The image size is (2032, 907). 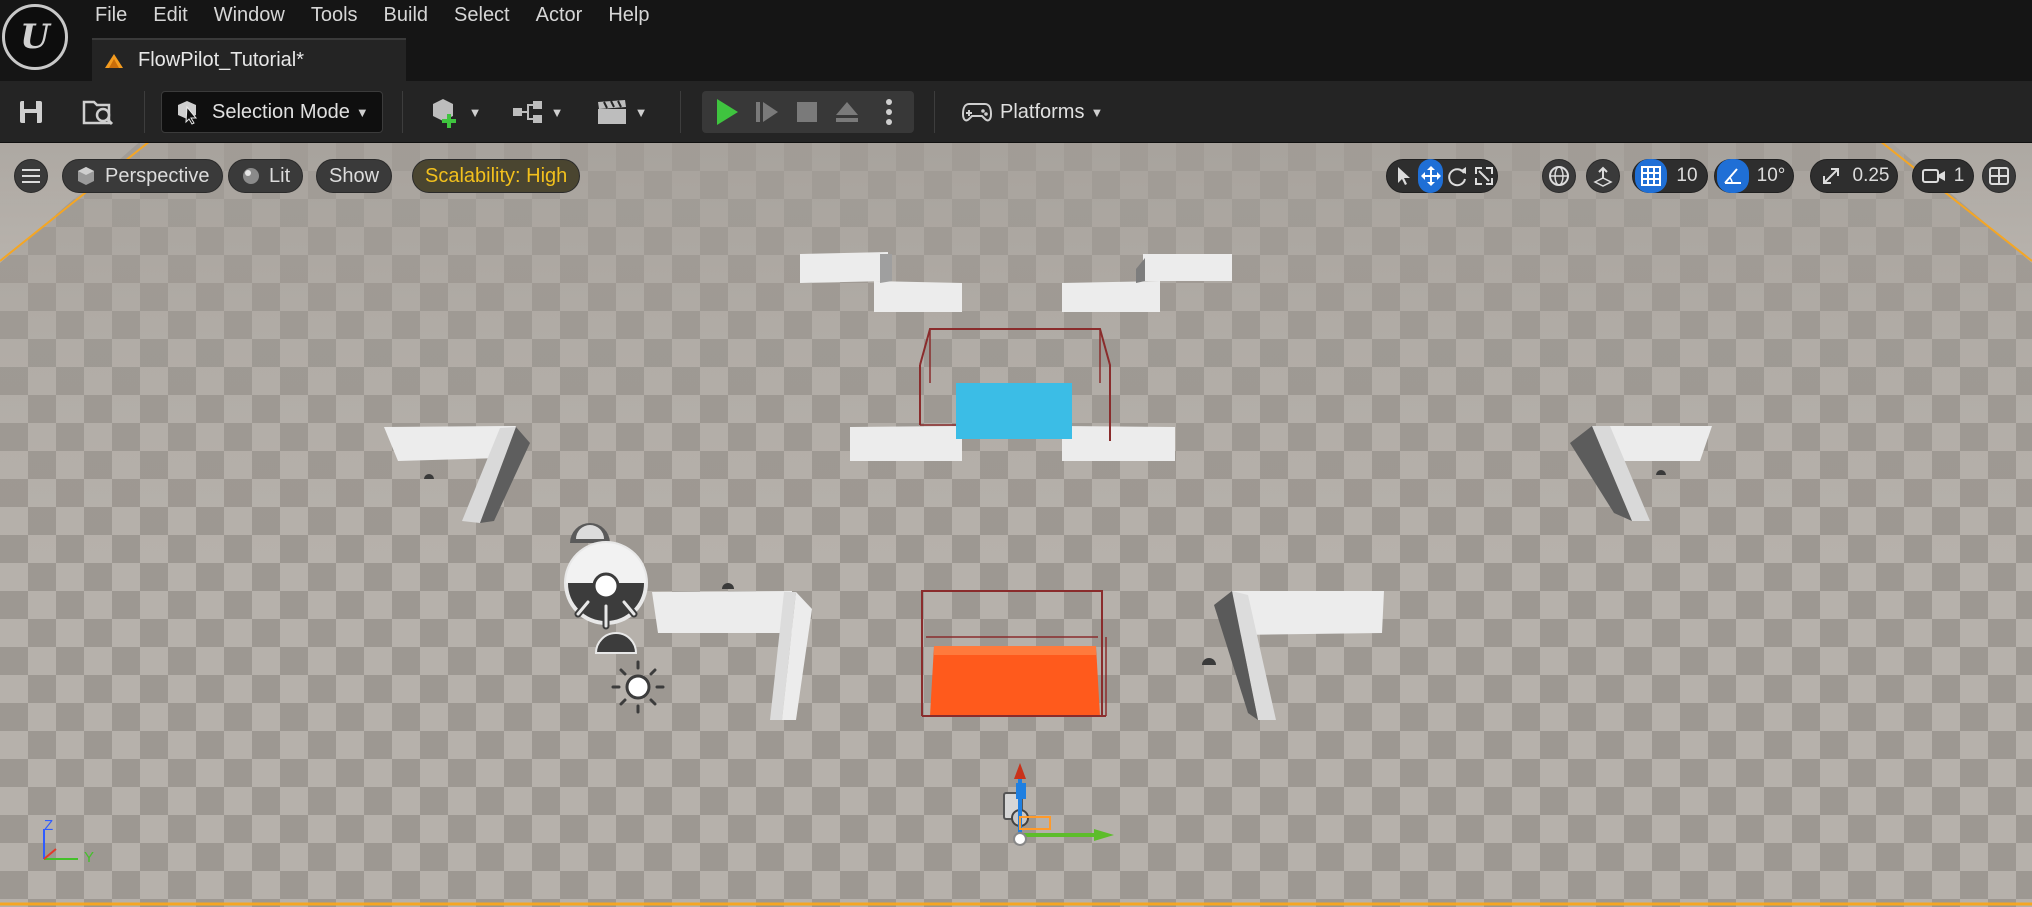 I want to click on viewport-options-button, so click(x=31, y=176).